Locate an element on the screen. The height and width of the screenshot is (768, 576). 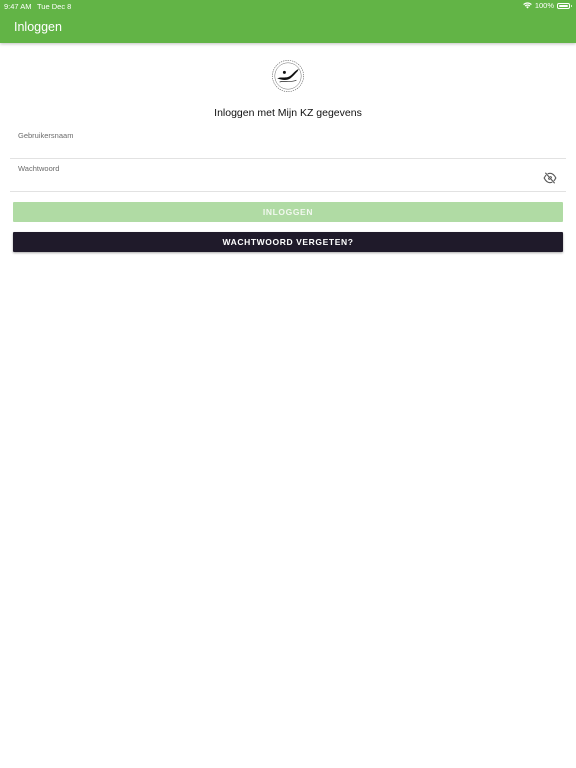
page-title: Inloggen is located at coordinates (38, 27).